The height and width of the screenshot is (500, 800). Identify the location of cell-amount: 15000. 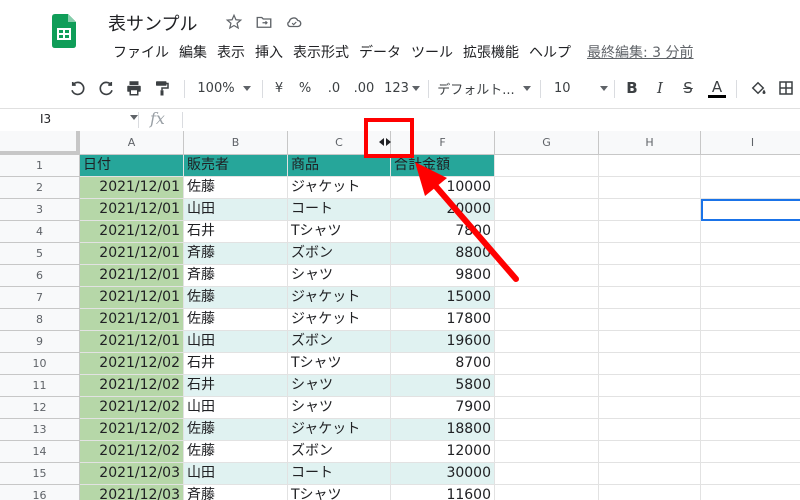
(443, 298).